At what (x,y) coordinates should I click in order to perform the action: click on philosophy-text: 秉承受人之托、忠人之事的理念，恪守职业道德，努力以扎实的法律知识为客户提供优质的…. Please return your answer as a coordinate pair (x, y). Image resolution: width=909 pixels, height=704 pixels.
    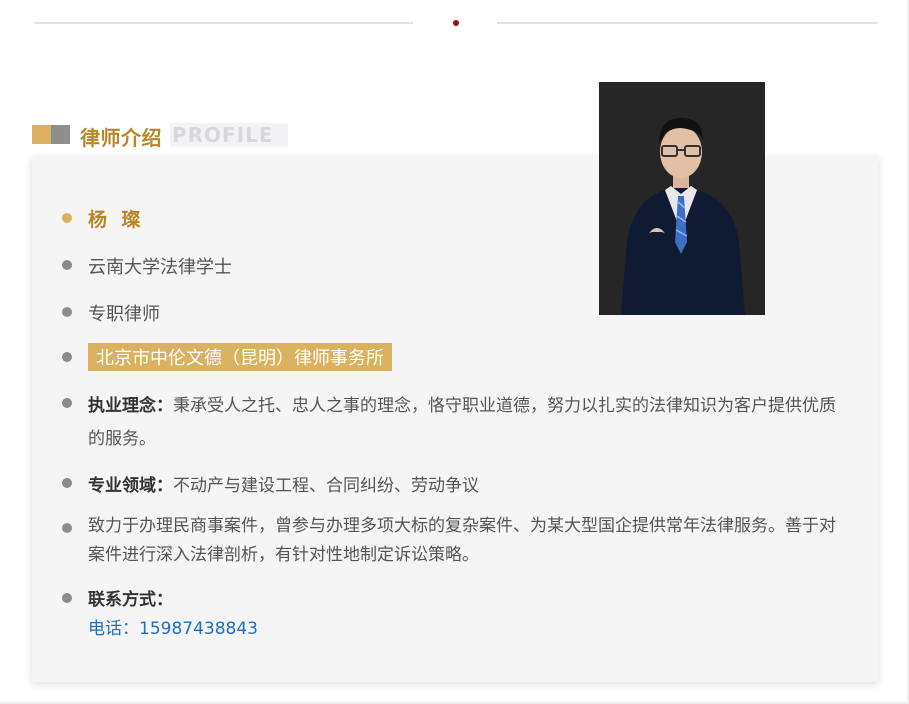
    Looking at the image, I should click on (462, 422).